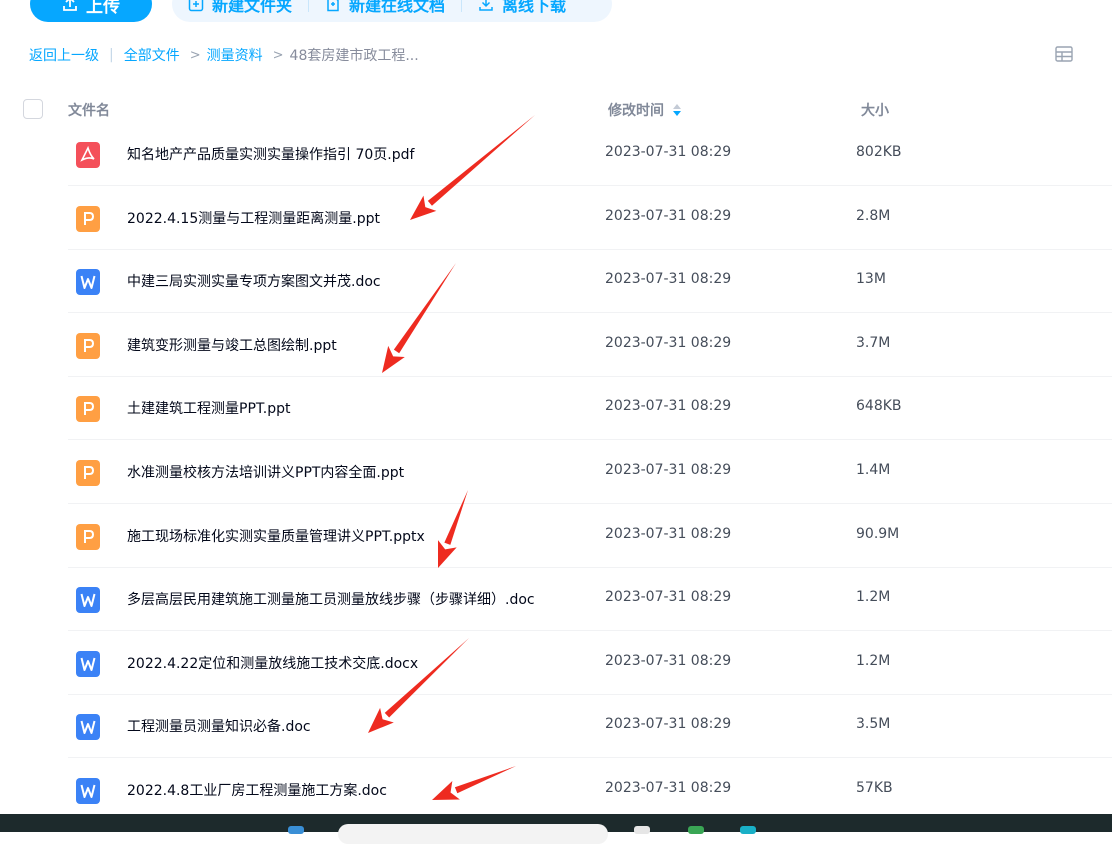 Image resolution: width=1112 pixels, height=844 pixels. What do you see at coordinates (879, 406) in the screenshot?
I see `file-size: 648KB` at bounding box center [879, 406].